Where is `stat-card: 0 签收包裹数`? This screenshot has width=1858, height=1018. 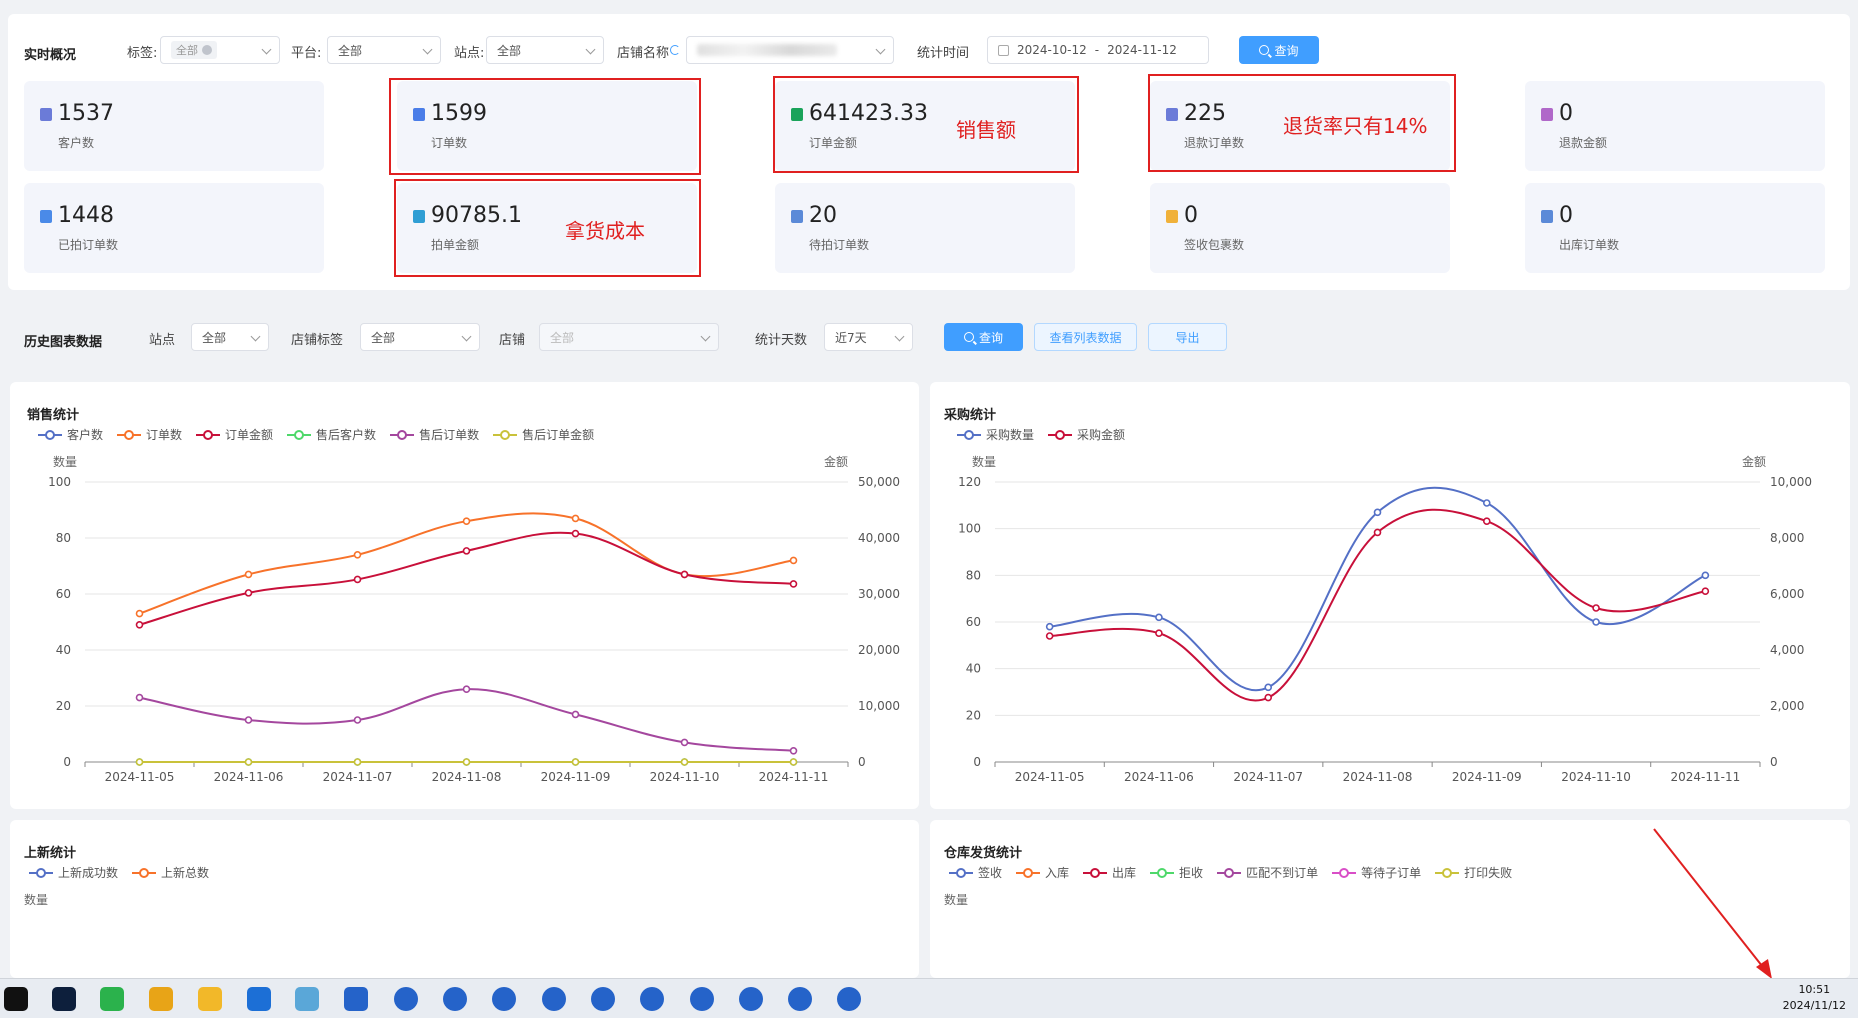
stat-card: 0 签收包裹数 is located at coordinates (1300, 228).